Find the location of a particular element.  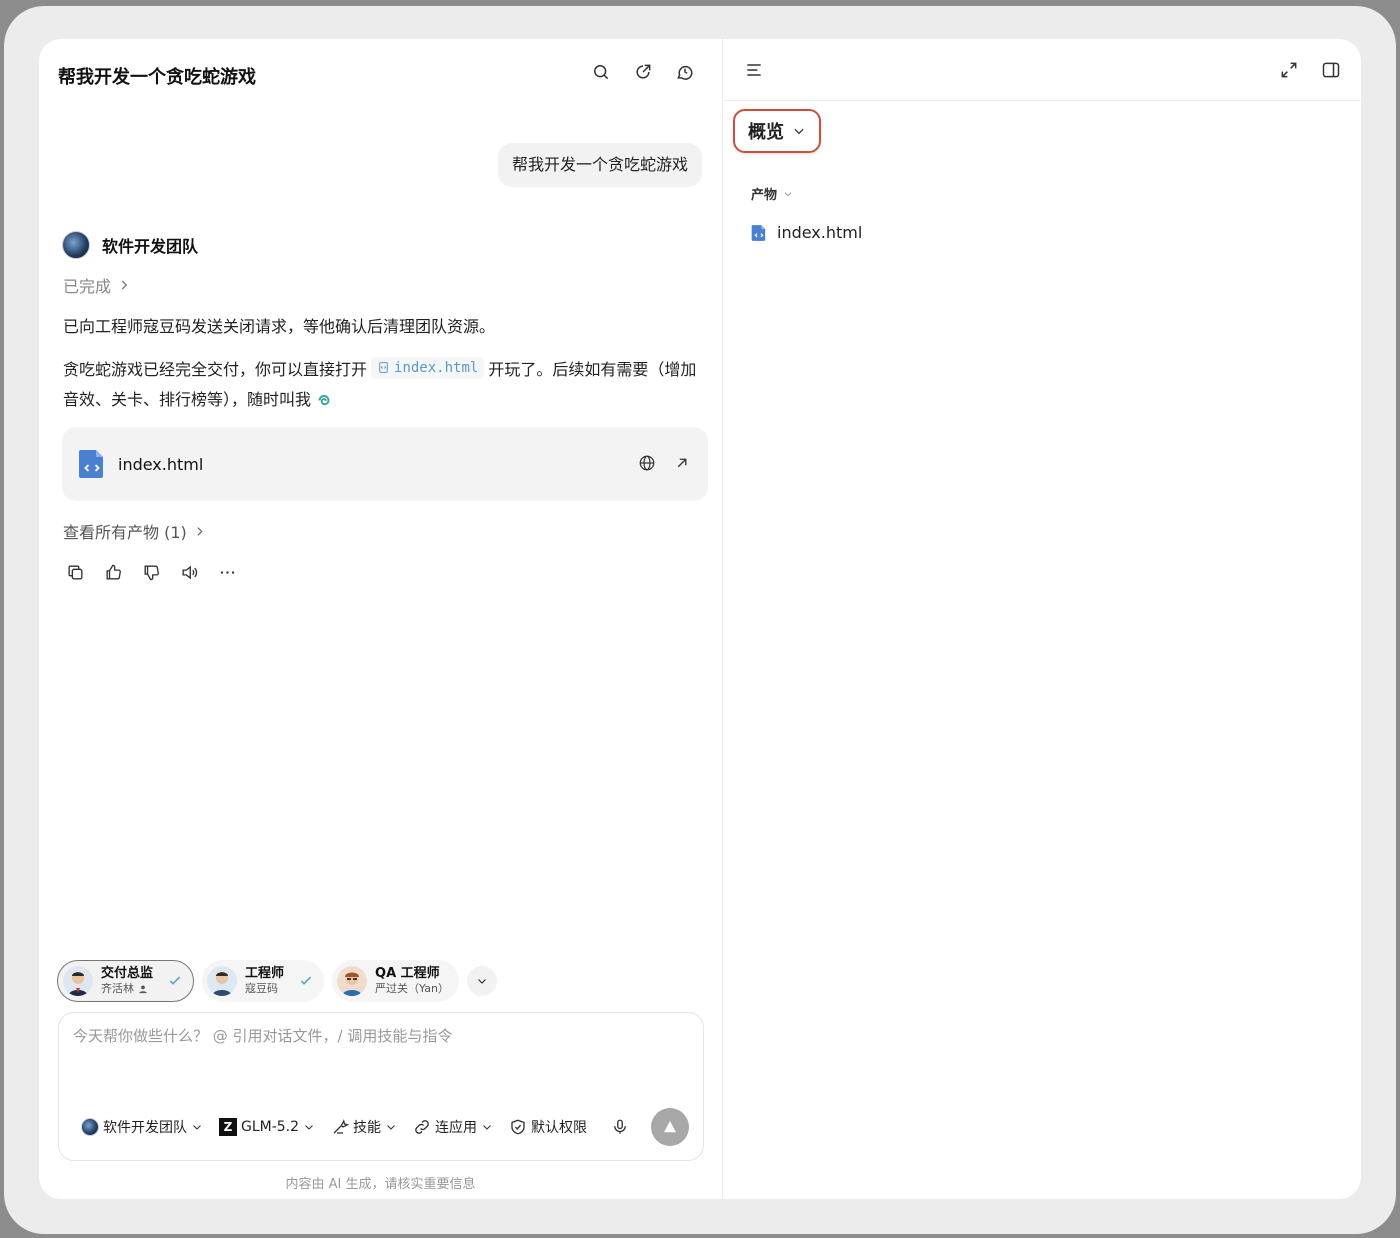

file-card: index.html is located at coordinates (385, 464).